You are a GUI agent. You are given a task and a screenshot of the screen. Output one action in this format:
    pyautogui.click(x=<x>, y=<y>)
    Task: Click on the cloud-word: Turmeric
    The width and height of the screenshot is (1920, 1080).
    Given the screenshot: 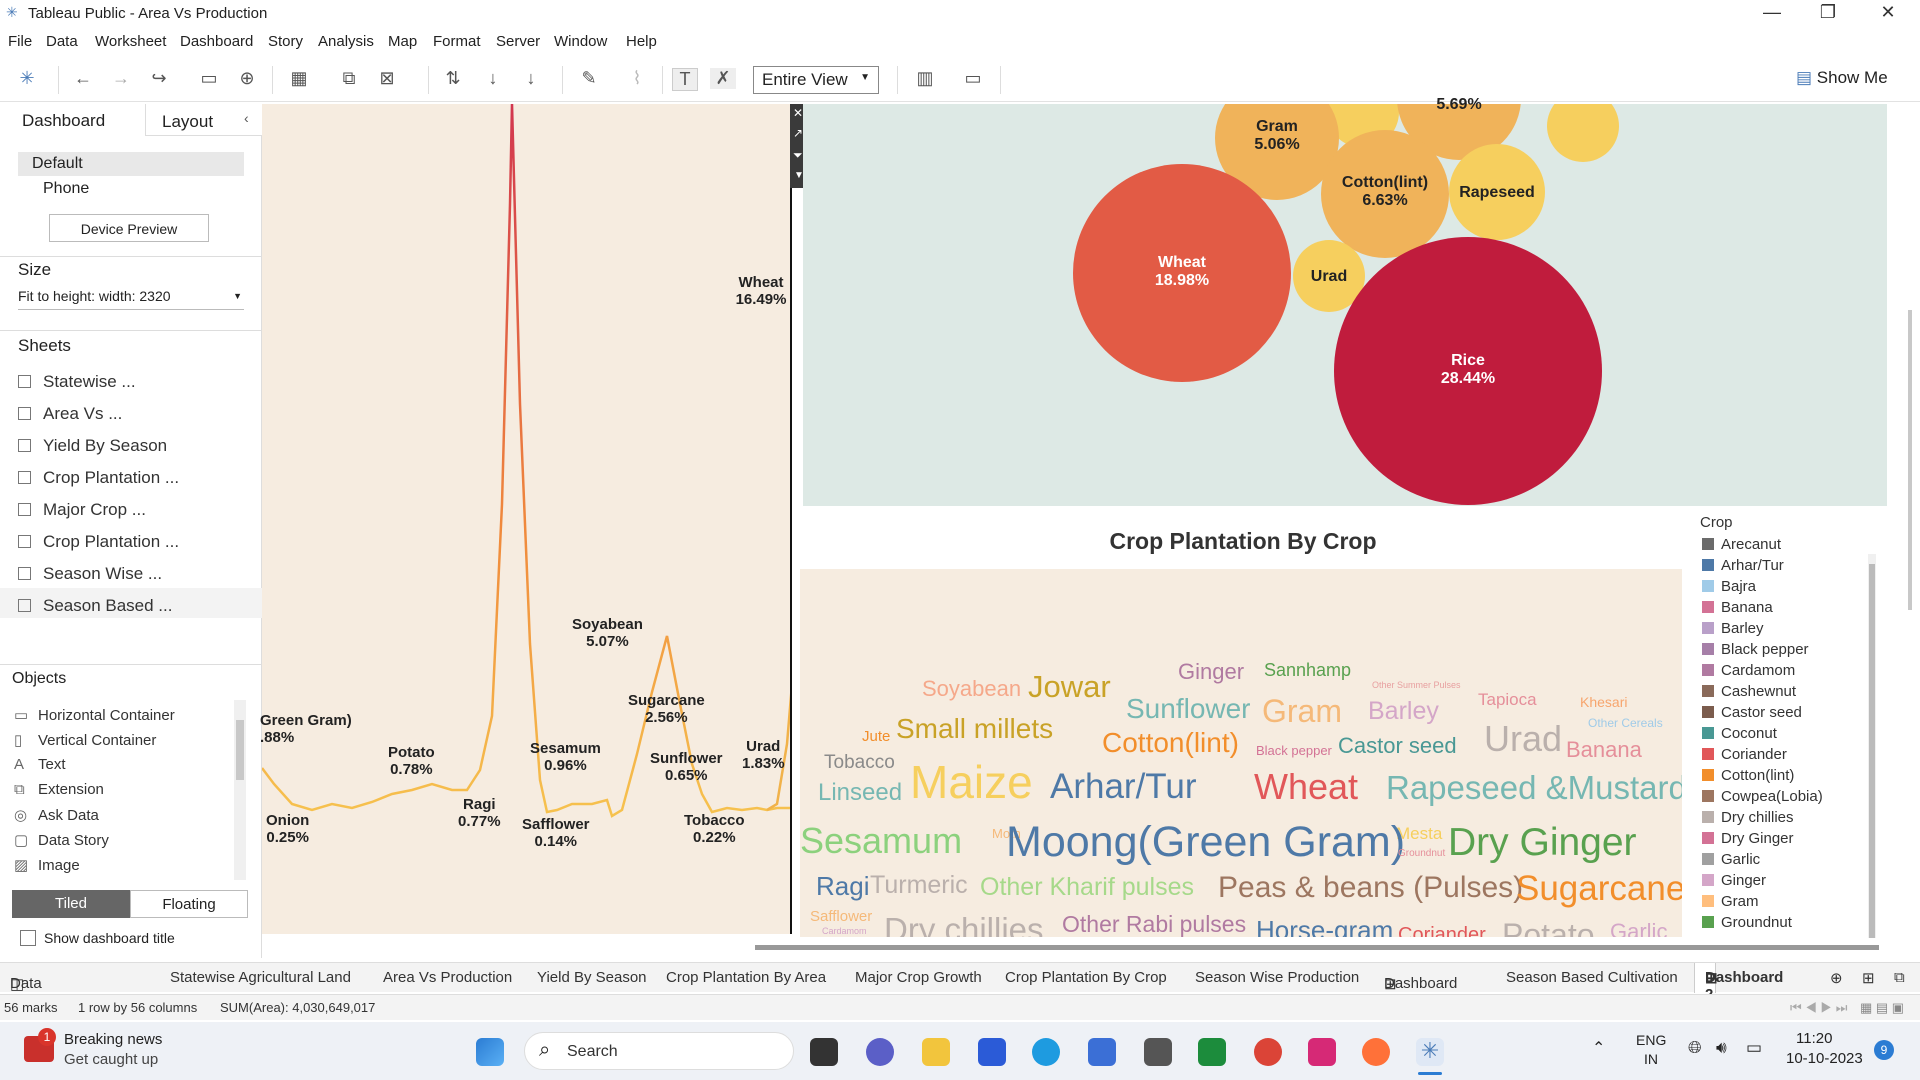 What is the action you would take?
    pyautogui.click(x=919, y=885)
    